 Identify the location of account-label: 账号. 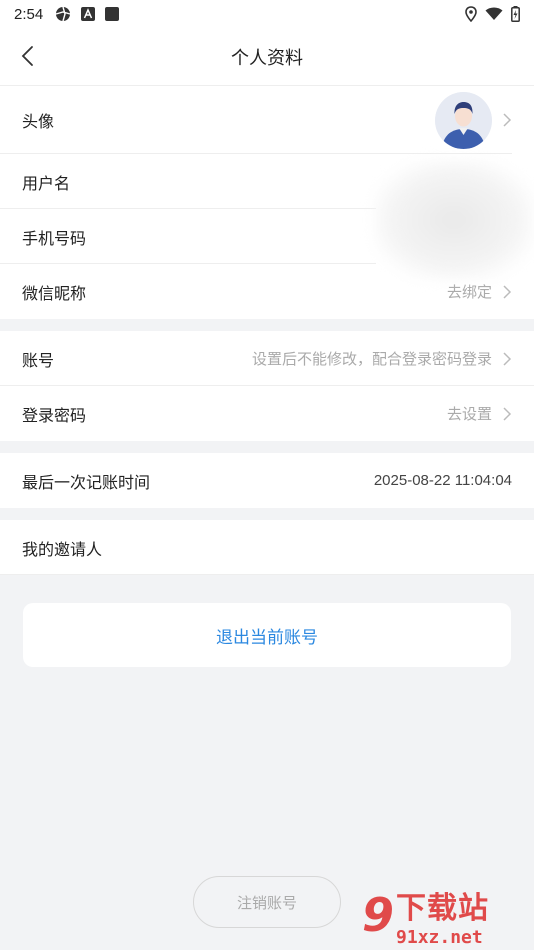
(38, 361).